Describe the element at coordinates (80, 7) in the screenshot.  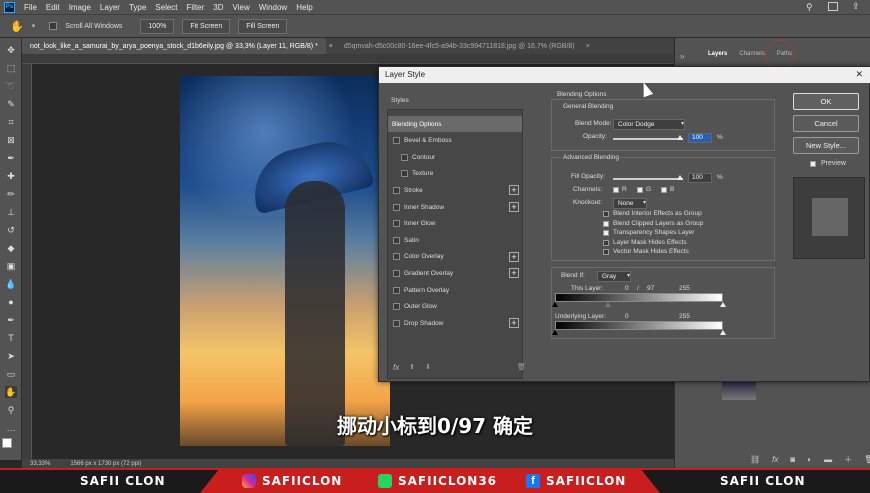
I see `menu-image: Image` at that location.